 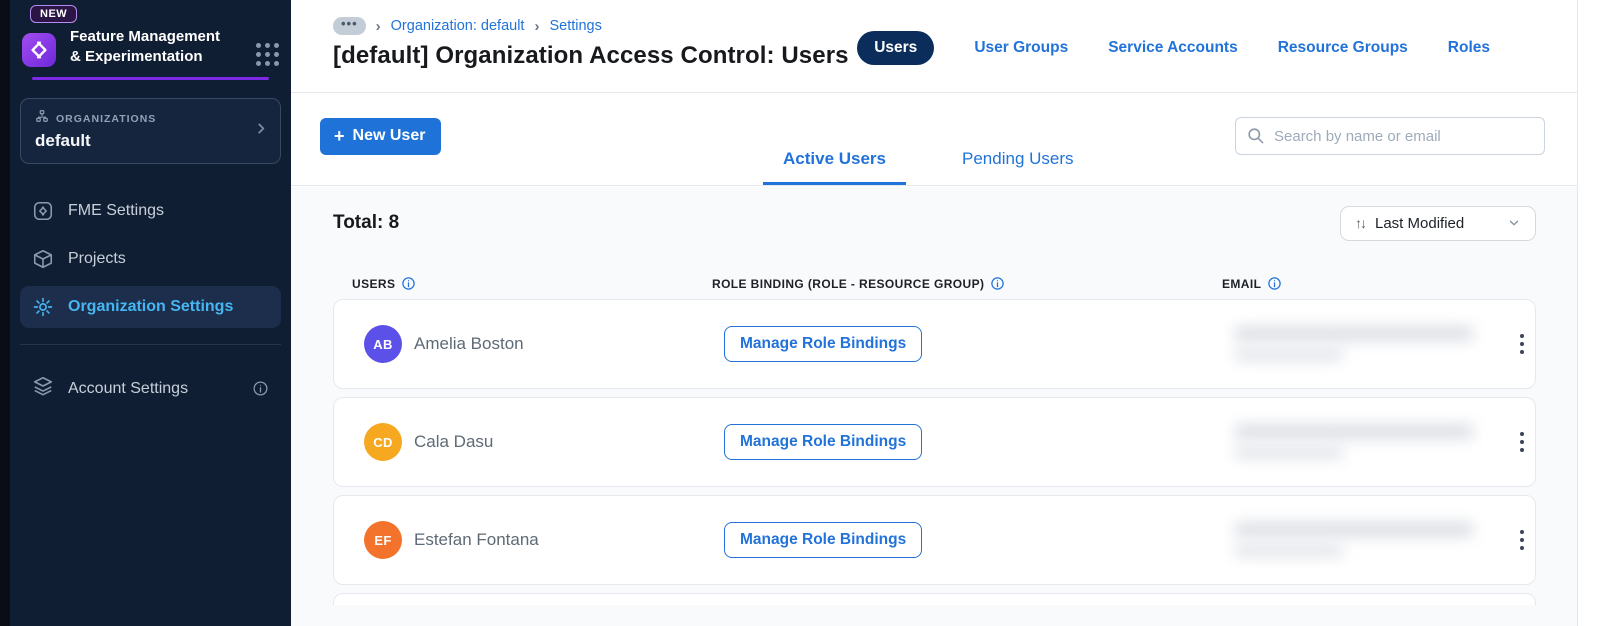 What do you see at coordinates (267, 54) in the screenshot?
I see `apps-grid-icon` at bounding box center [267, 54].